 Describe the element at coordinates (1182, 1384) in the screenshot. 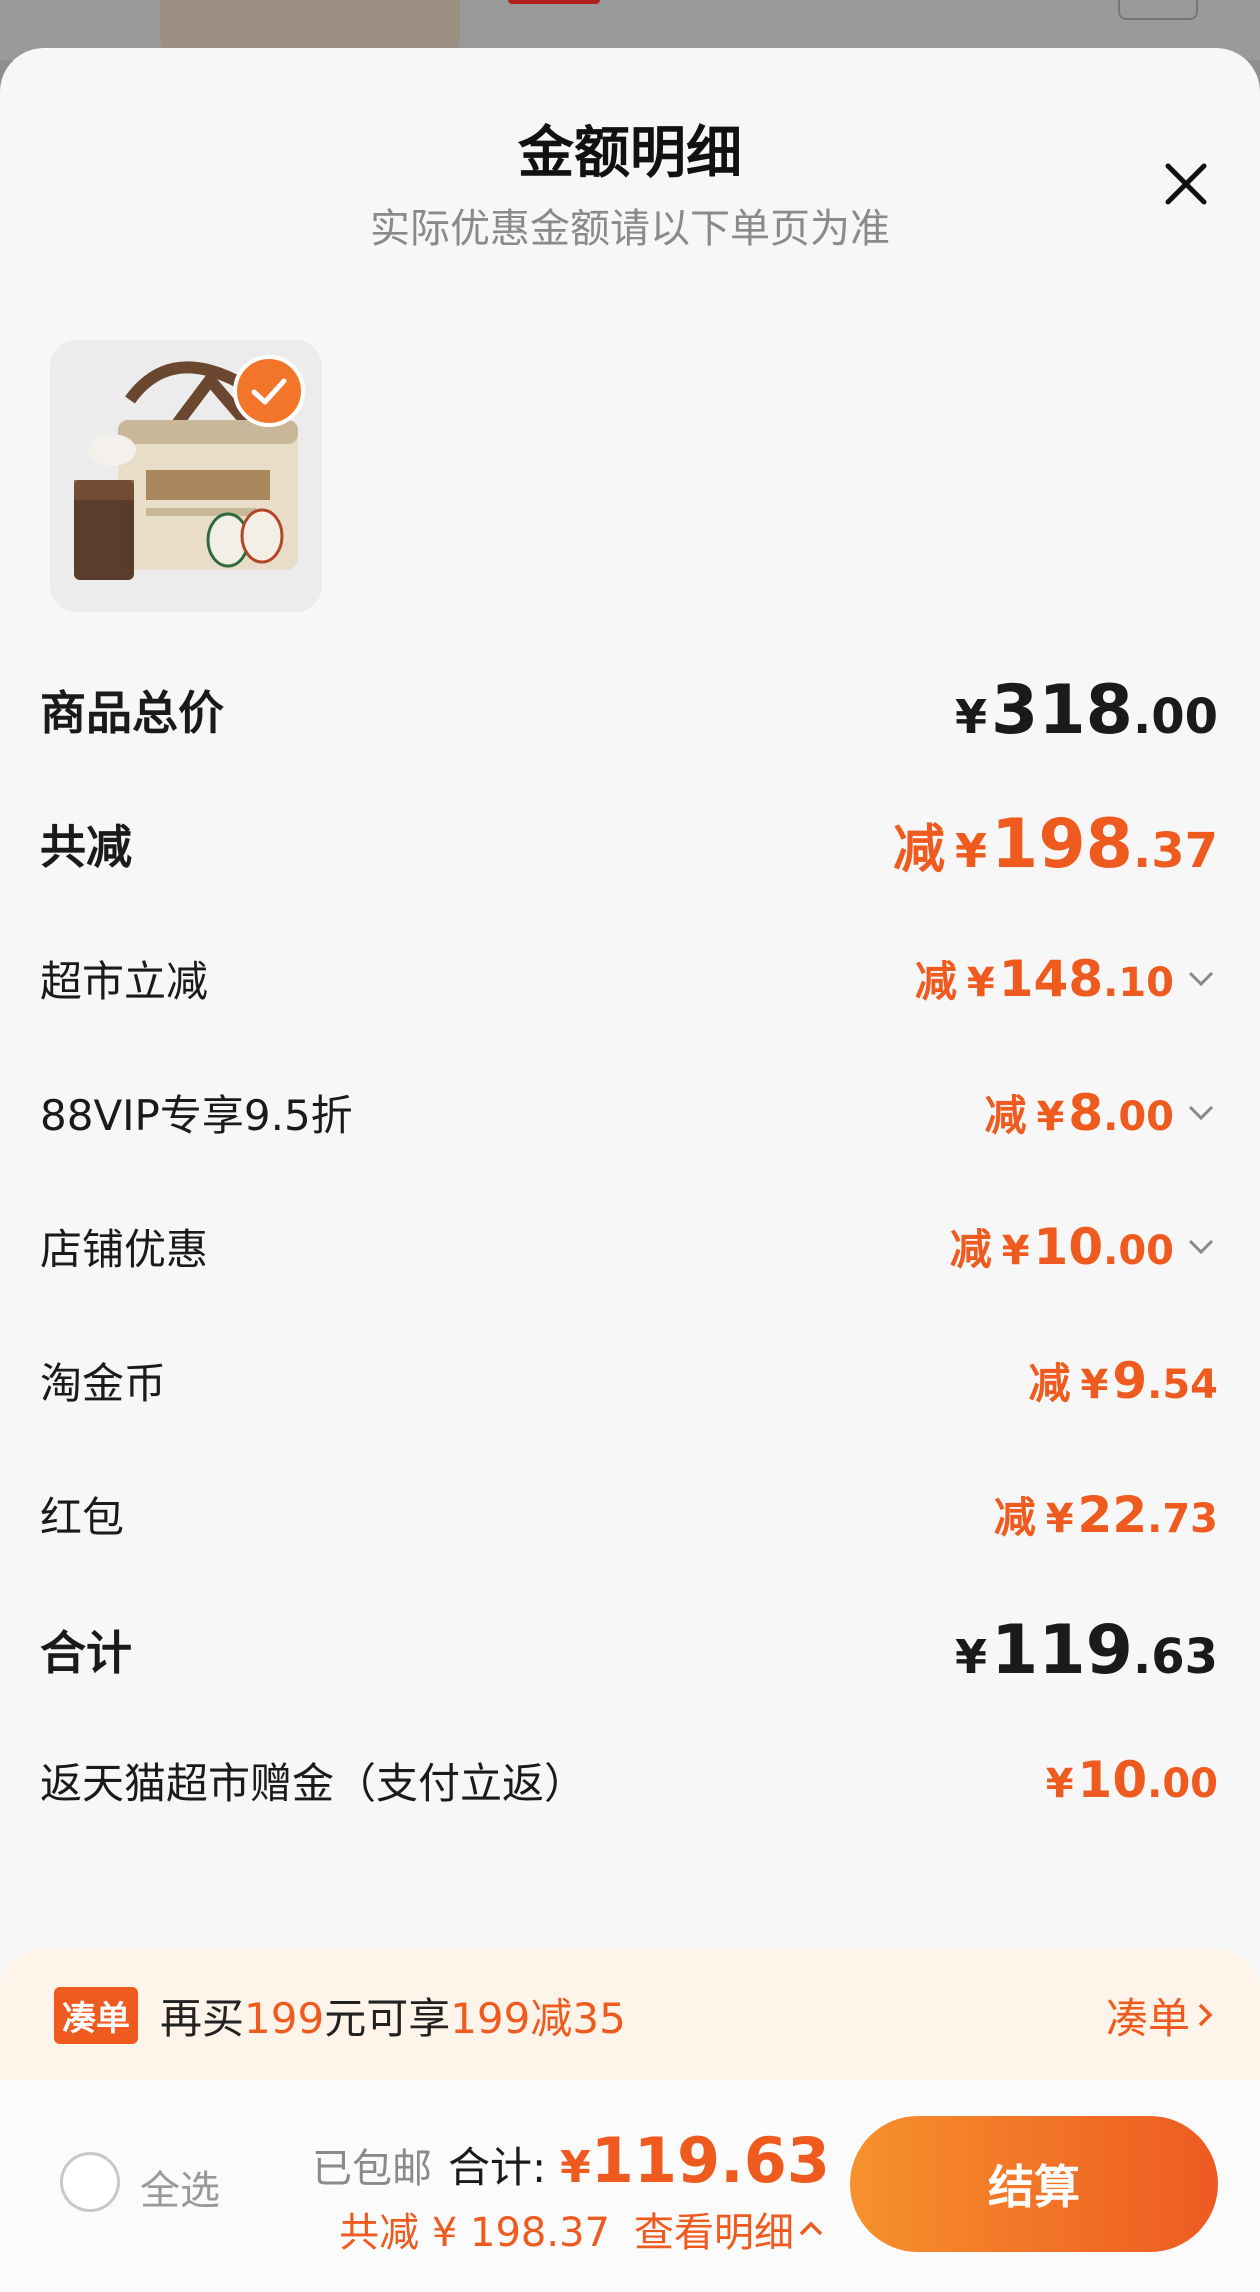

I see `amount-dec: .54` at that location.